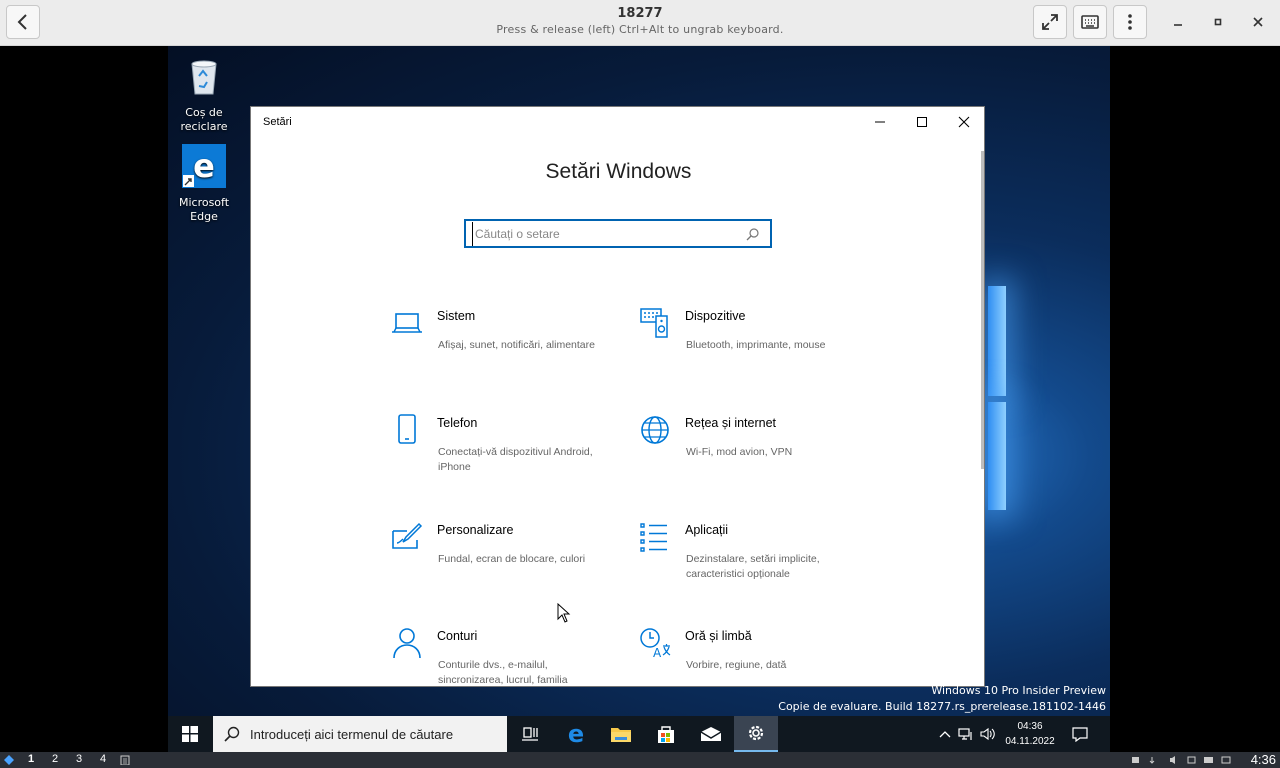  I want to click on keyboard-icon, so click(1090, 22).